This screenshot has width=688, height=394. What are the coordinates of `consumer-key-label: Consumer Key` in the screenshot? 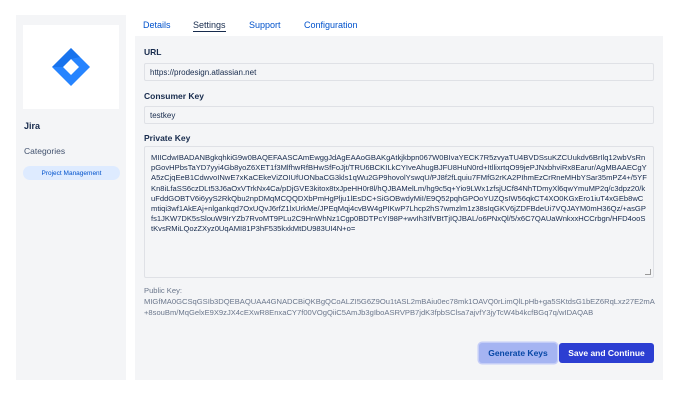 It's located at (174, 96).